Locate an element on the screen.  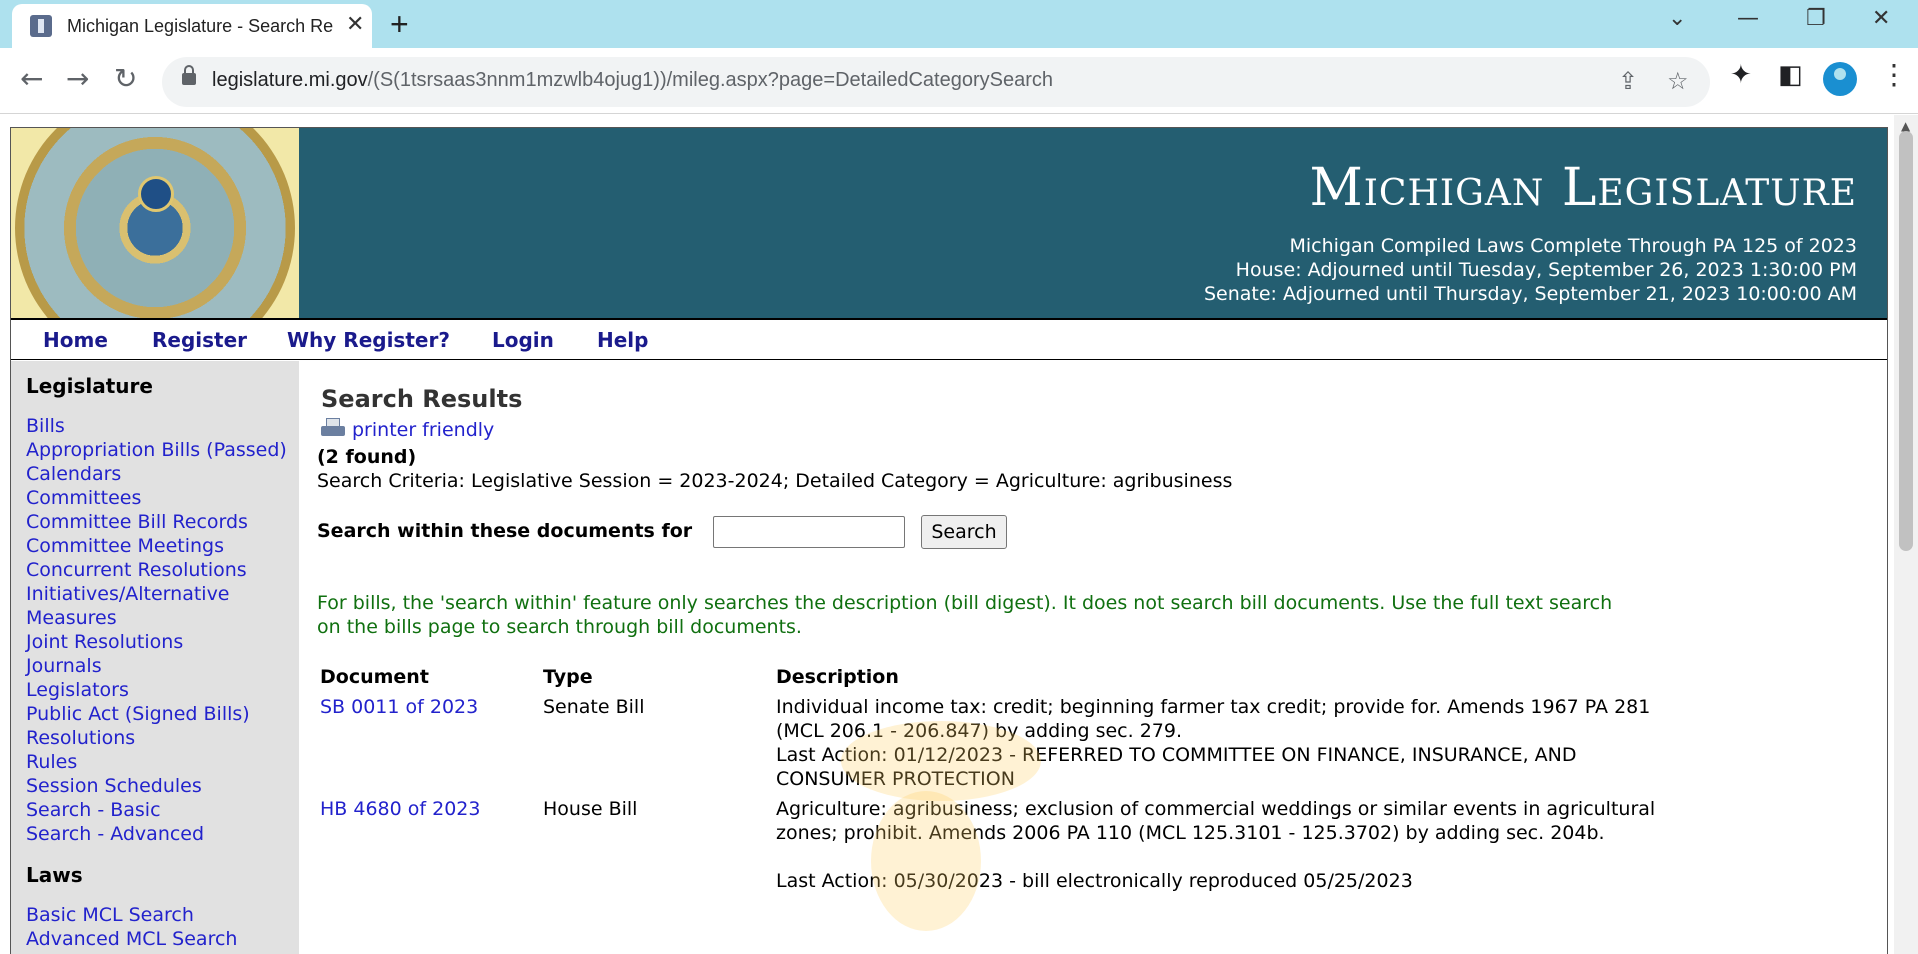
side-panel-icon: ◧ is located at coordinates (1790, 75).